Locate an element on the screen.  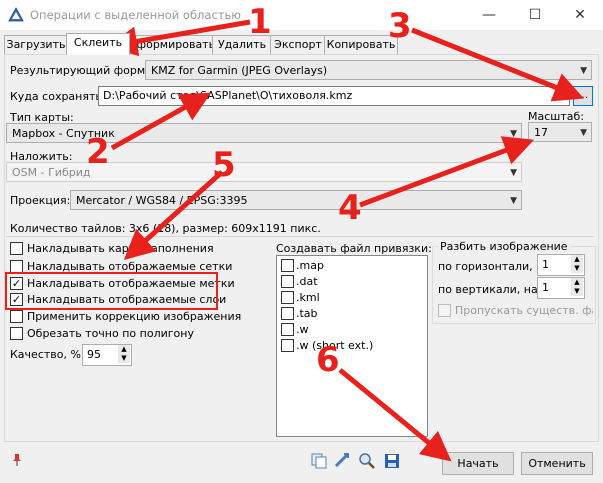
scale-select: 17 ▼ is located at coordinates (560, 132).